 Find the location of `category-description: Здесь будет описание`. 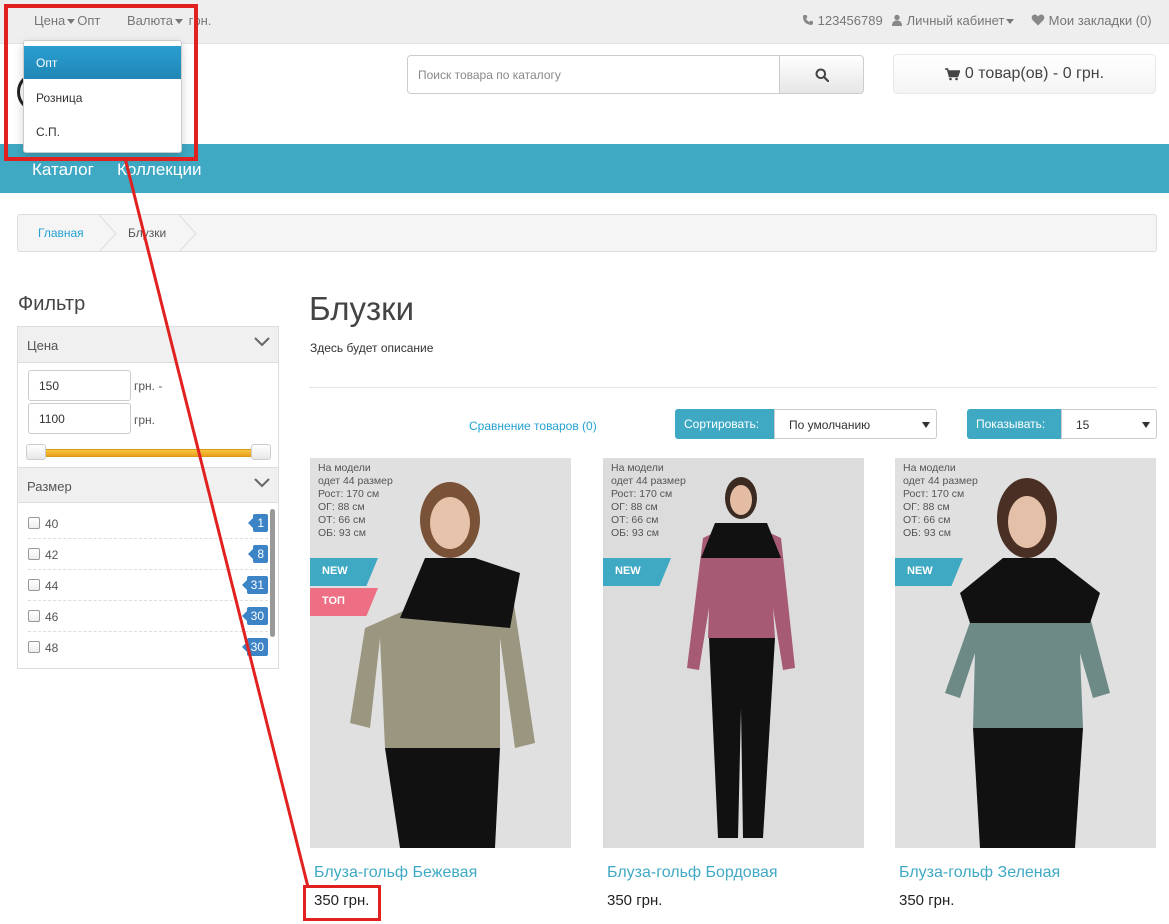

category-description: Здесь будет описание is located at coordinates (372, 348).